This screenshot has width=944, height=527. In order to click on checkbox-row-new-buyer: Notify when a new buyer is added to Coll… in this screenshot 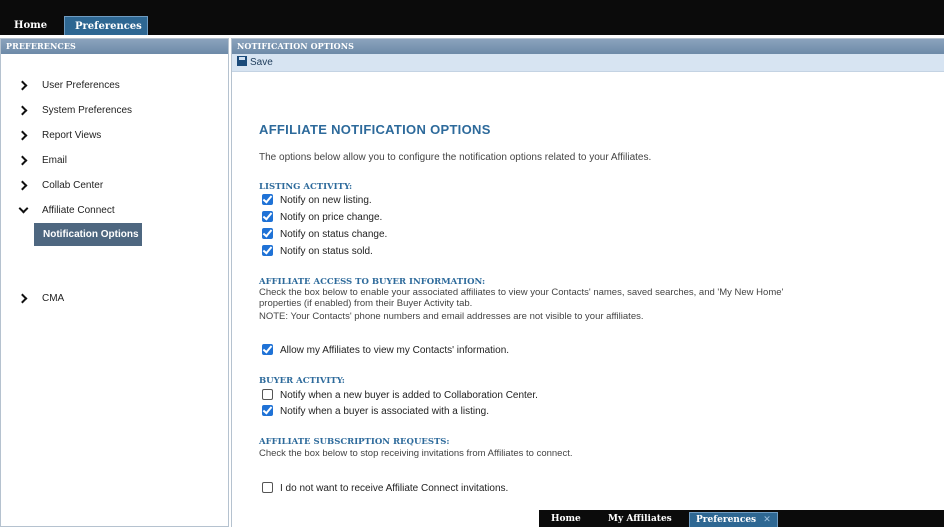, I will do `click(400, 396)`.